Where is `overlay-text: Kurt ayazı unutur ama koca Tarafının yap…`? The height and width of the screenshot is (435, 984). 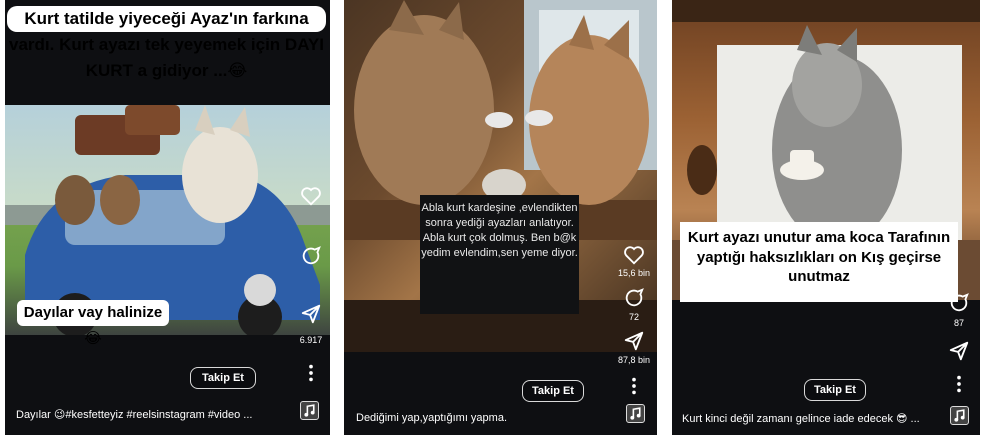
overlay-text: Kurt ayazı unutur ama koca Tarafının yap… is located at coordinates (819, 257).